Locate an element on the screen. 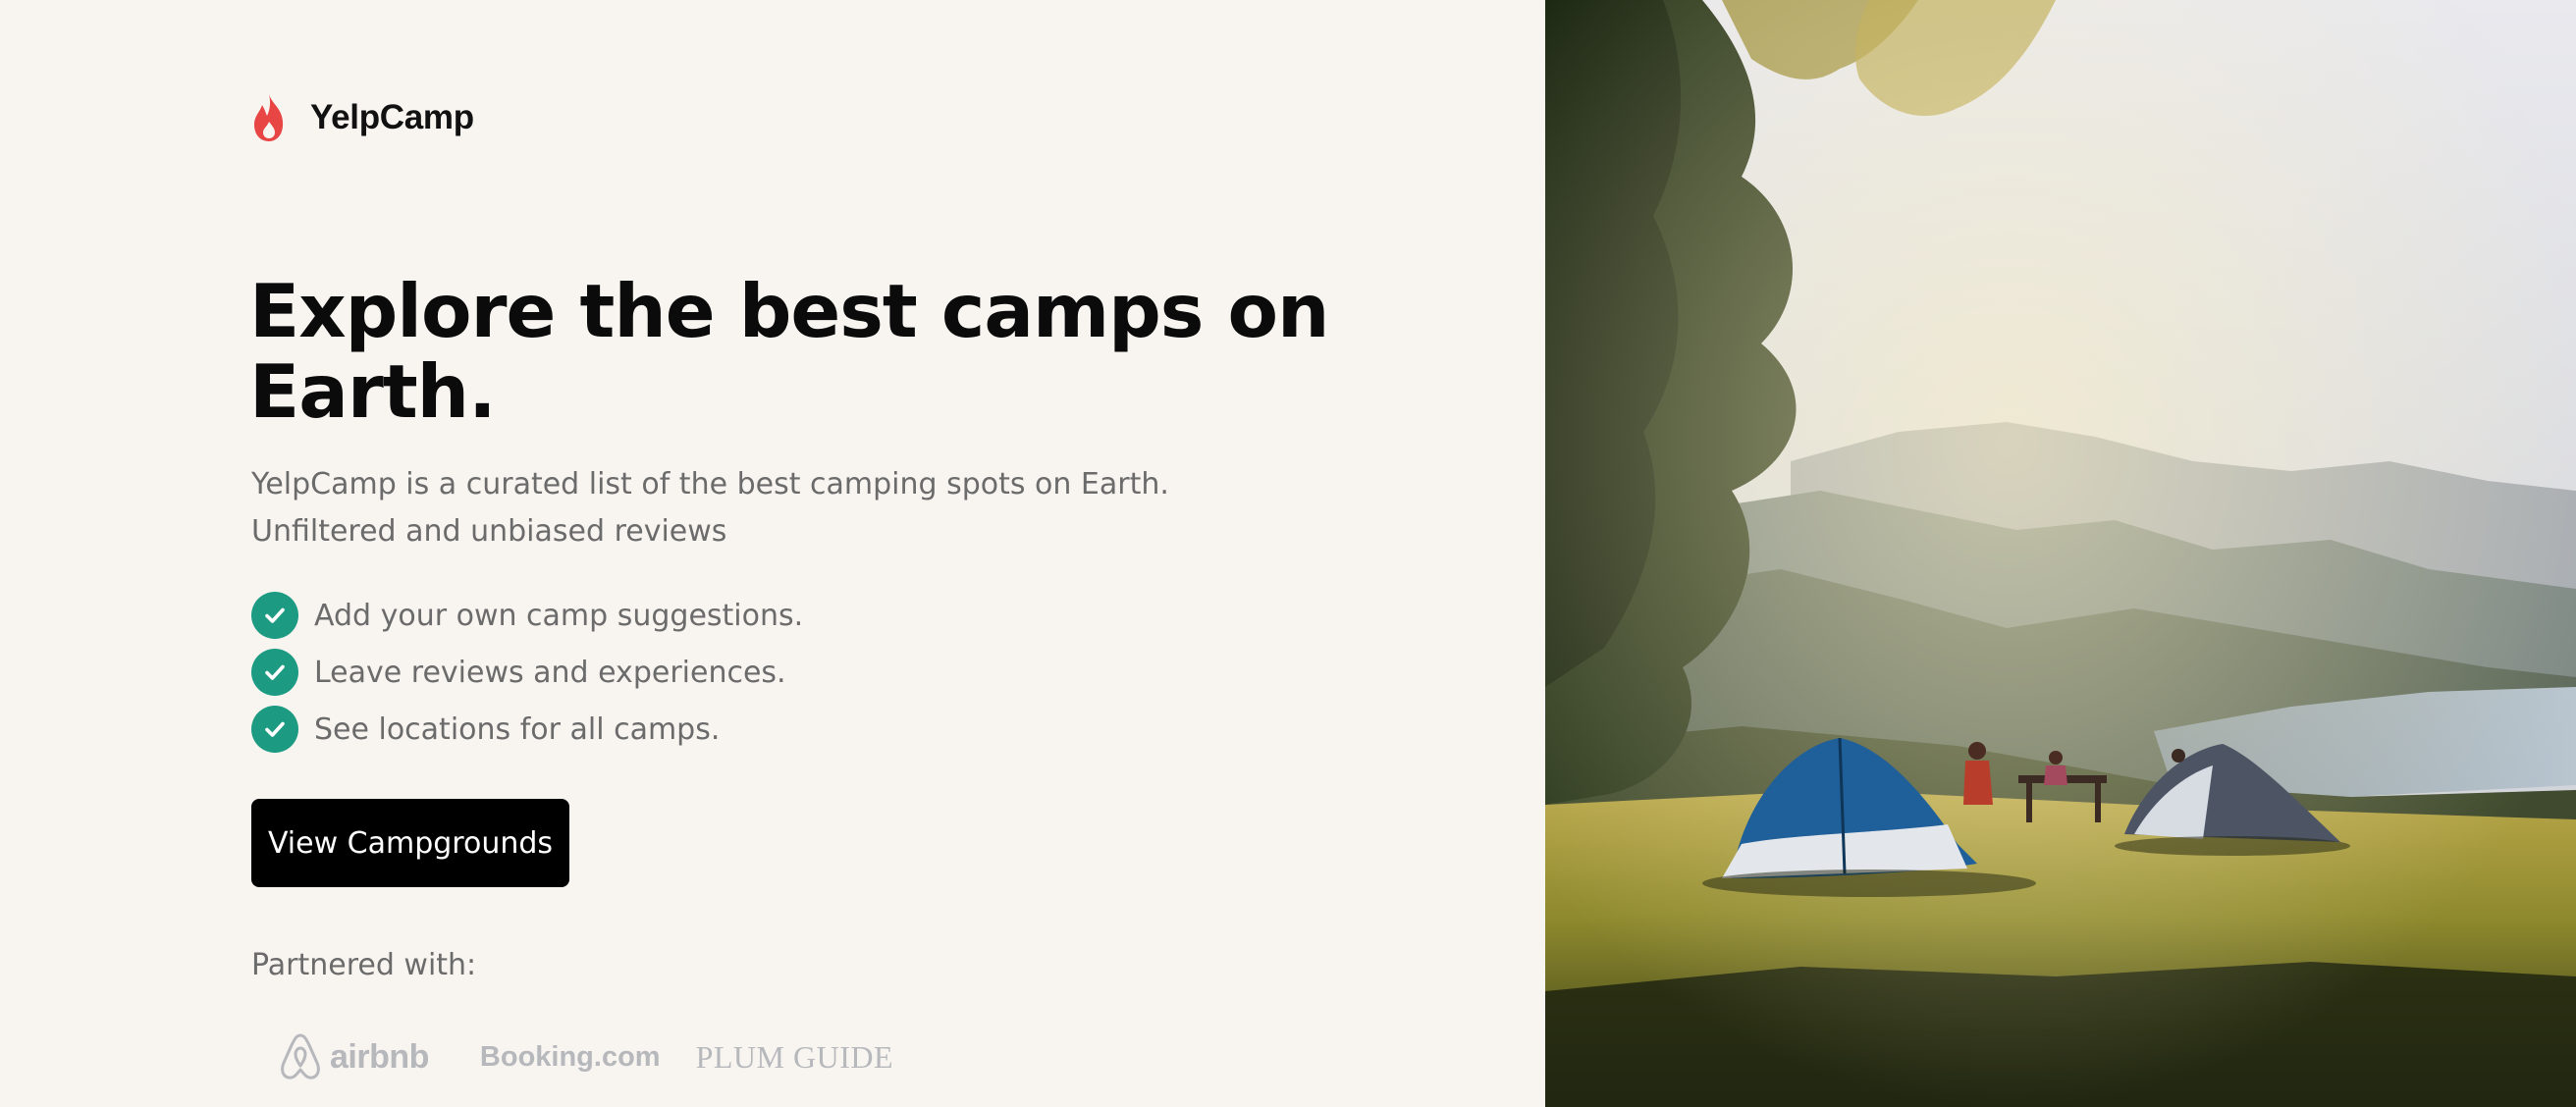 The height and width of the screenshot is (1107, 2576). feature-text: Add your own camp suggestions. is located at coordinates (559, 615).